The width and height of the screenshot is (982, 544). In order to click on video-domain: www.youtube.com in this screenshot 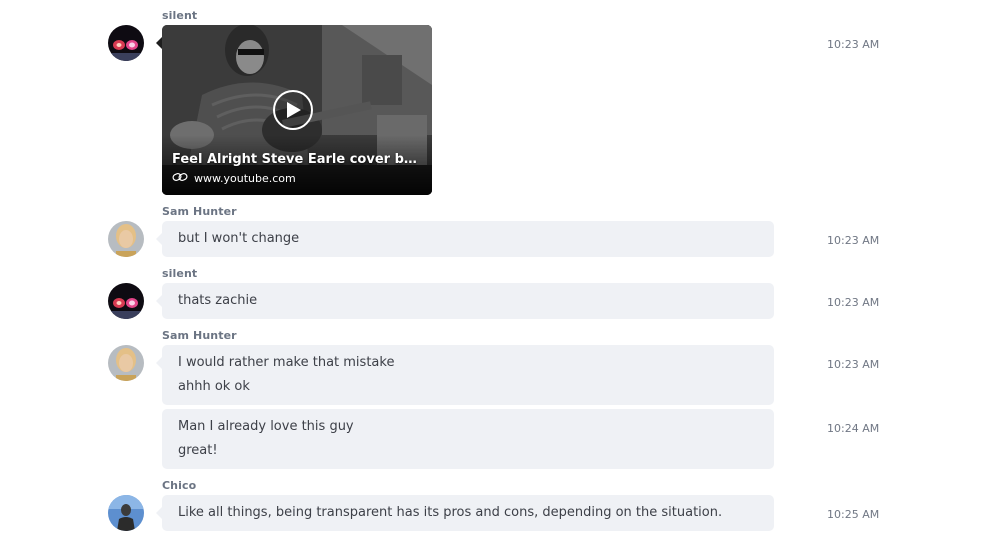, I will do `click(245, 178)`.